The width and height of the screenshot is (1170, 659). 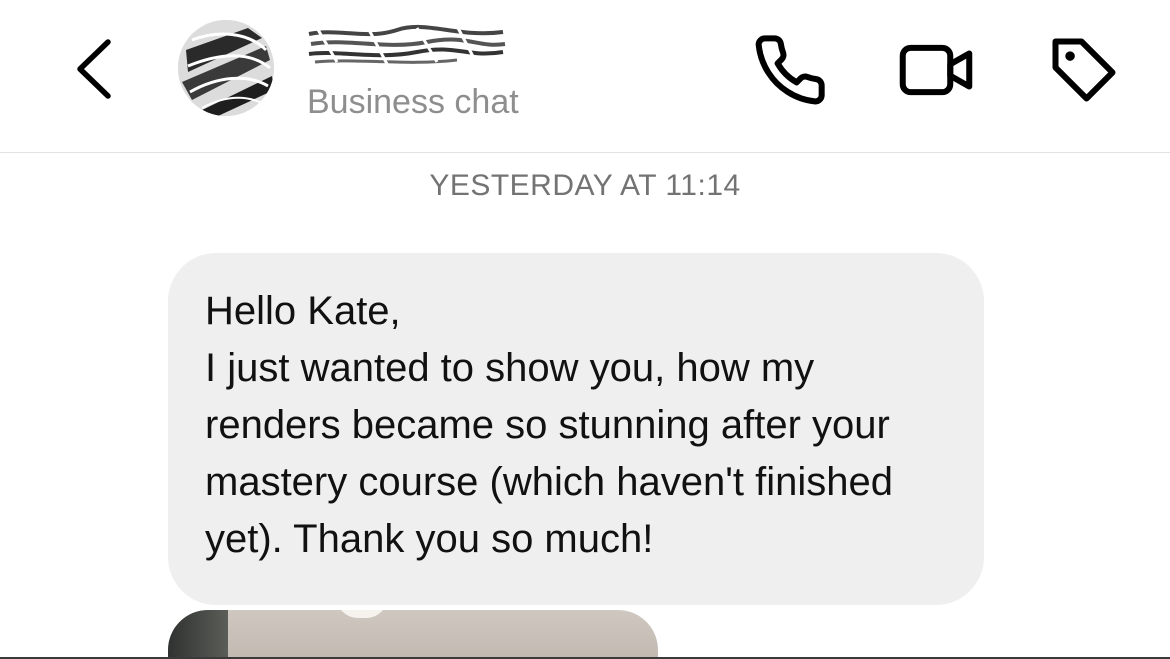 What do you see at coordinates (585, 185) in the screenshot?
I see `message-timestamp: YESTERDAY AT 11:14` at bounding box center [585, 185].